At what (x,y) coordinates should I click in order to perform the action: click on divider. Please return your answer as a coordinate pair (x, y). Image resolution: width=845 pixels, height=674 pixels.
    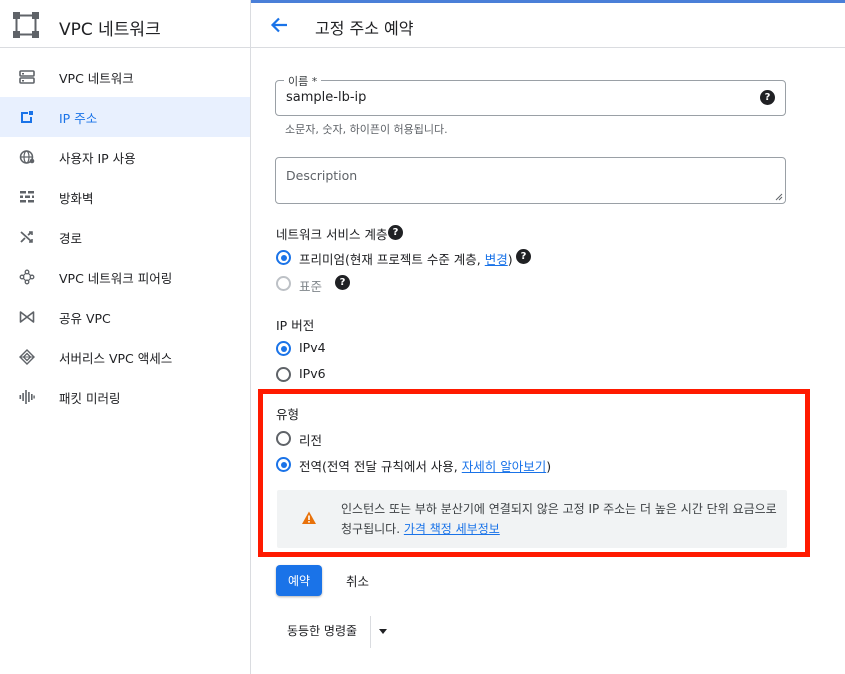
    Looking at the image, I should click on (370, 632).